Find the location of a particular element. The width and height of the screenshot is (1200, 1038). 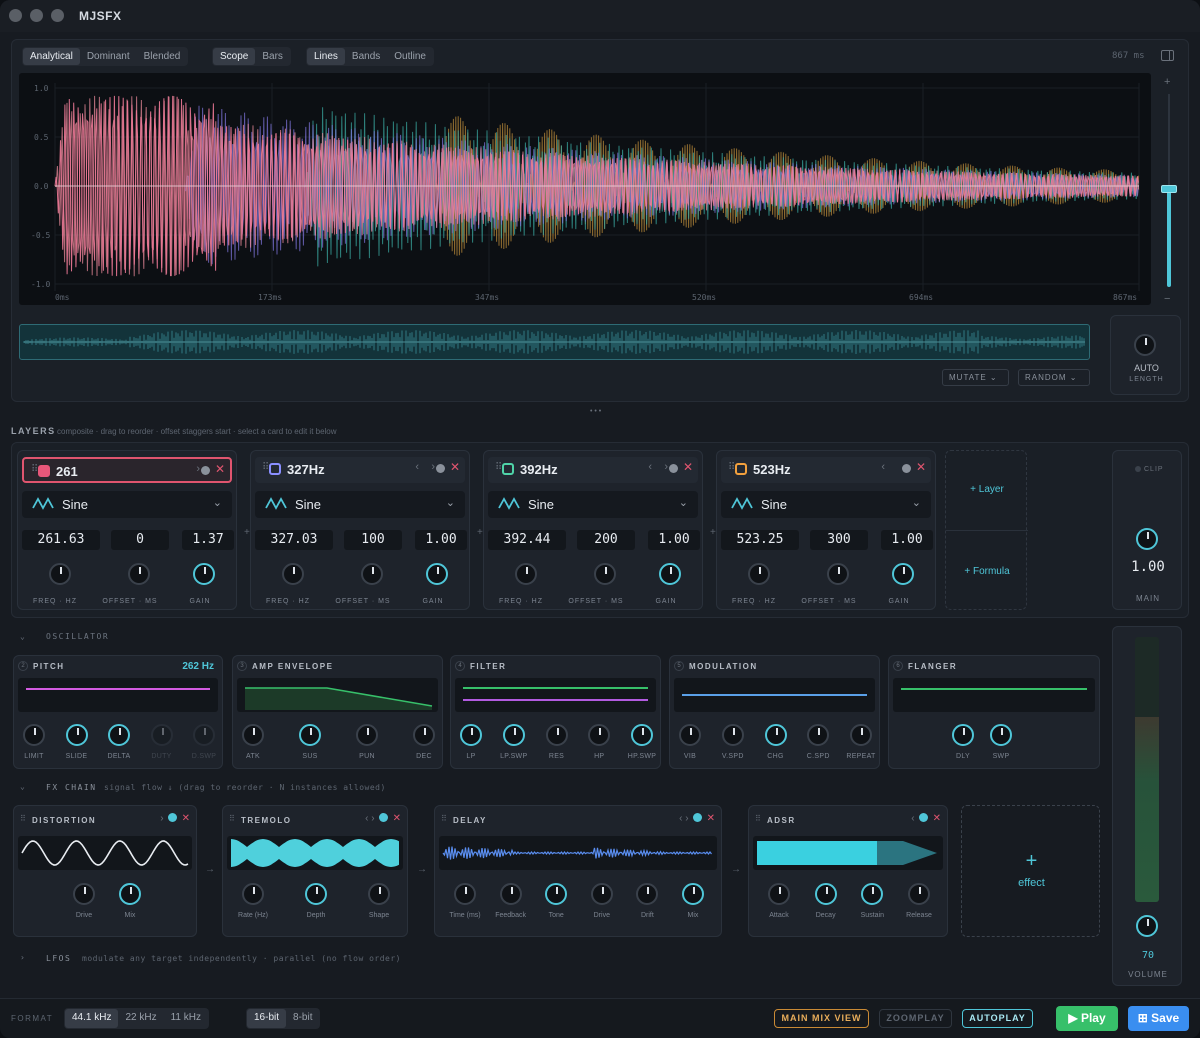

move-icon: › is located at coordinates (161, 818).